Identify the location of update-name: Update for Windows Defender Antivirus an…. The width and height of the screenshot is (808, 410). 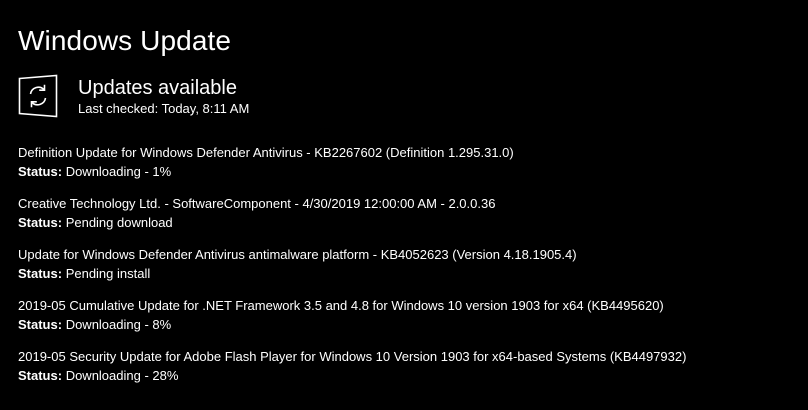
(297, 254).